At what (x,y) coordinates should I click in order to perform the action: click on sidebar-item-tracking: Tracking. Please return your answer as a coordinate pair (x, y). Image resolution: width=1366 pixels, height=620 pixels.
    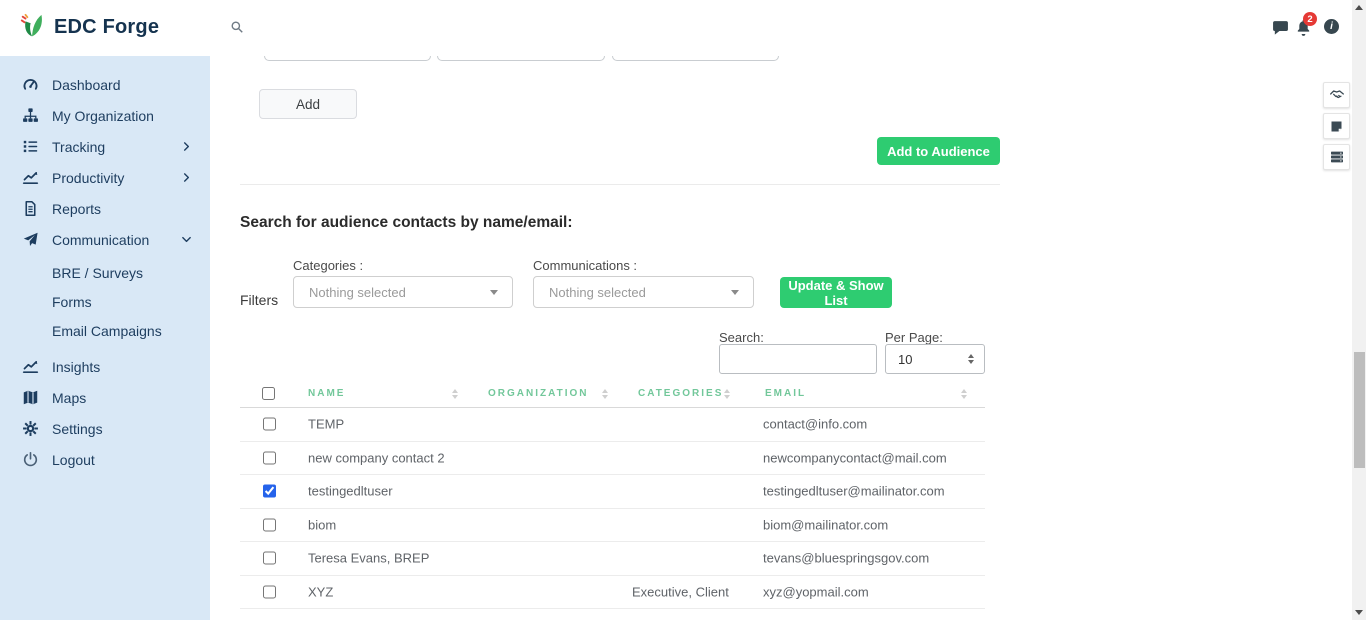
    Looking at the image, I should click on (105, 146).